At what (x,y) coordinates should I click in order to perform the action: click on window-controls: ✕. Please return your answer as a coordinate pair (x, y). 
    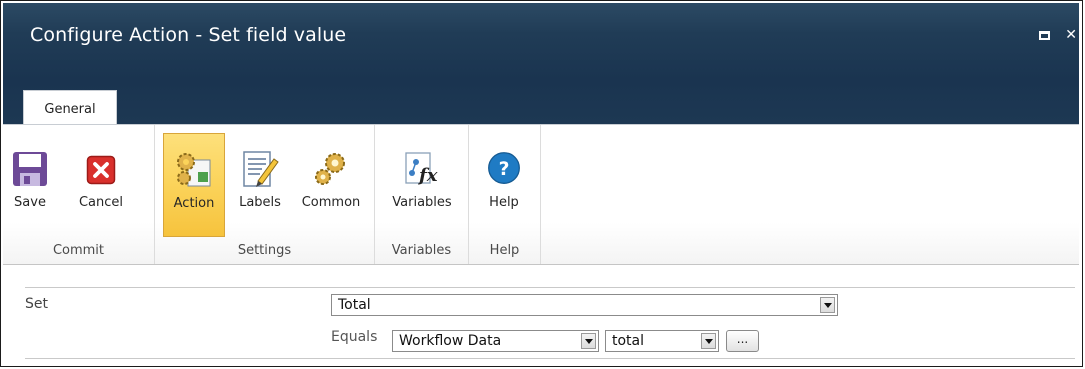
    Looking at the image, I should click on (1053, 35).